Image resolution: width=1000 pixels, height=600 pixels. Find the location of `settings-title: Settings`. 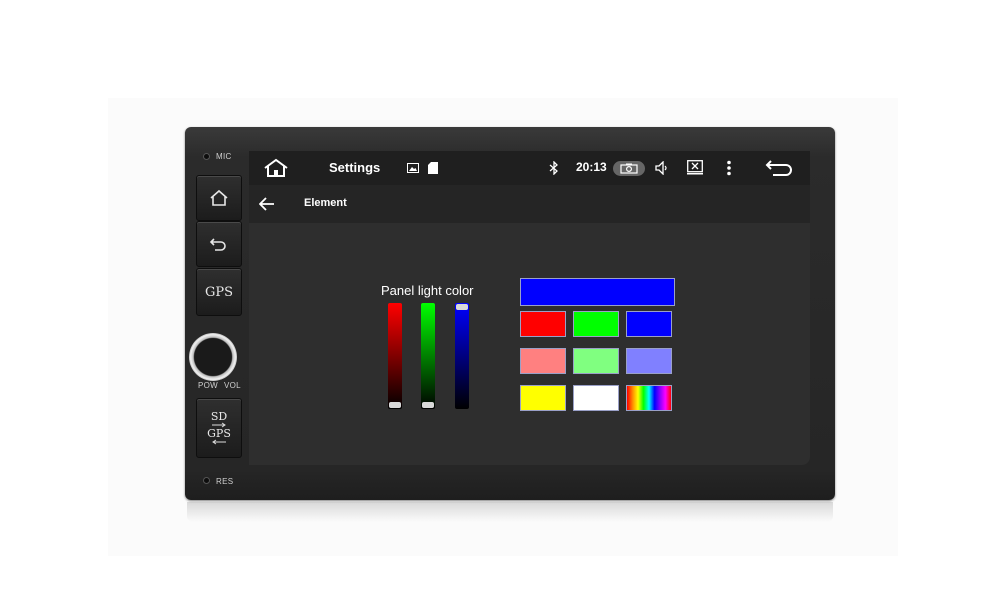

settings-title: Settings is located at coordinates (355, 167).